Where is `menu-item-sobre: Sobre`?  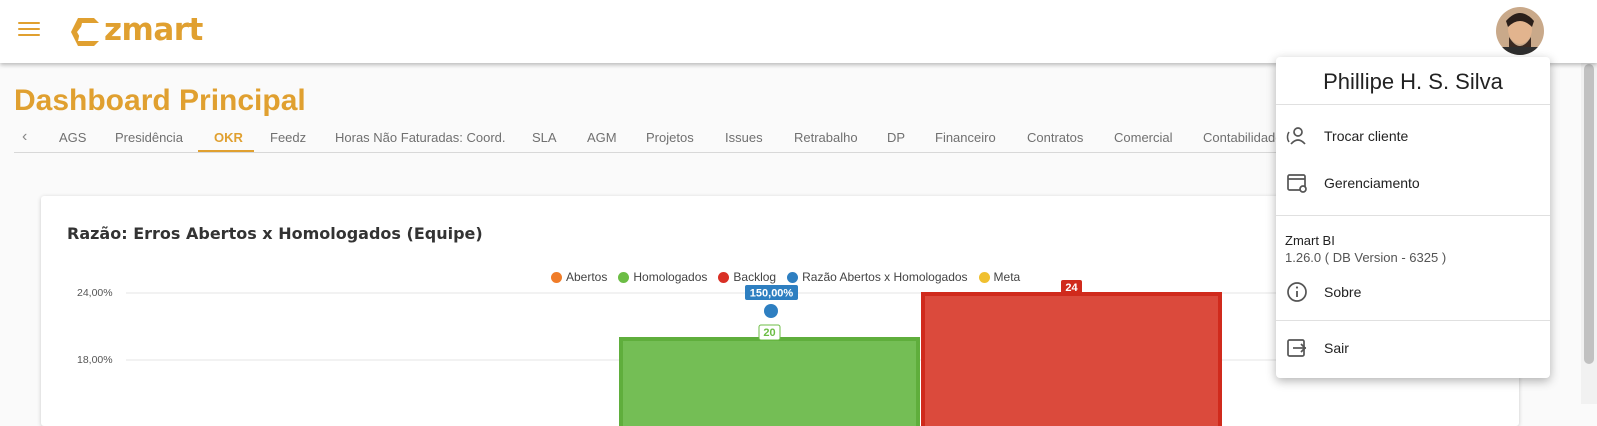 menu-item-sobre: Sobre is located at coordinates (1413, 292).